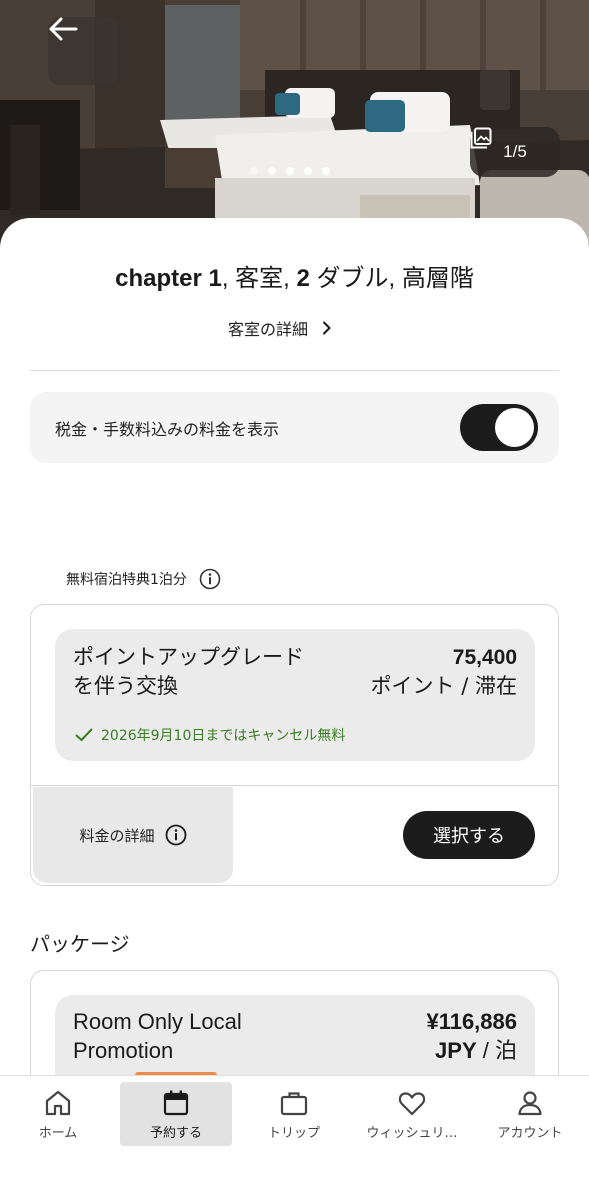 The image size is (589, 1199). I want to click on carousel-dots, so click(290, 171).